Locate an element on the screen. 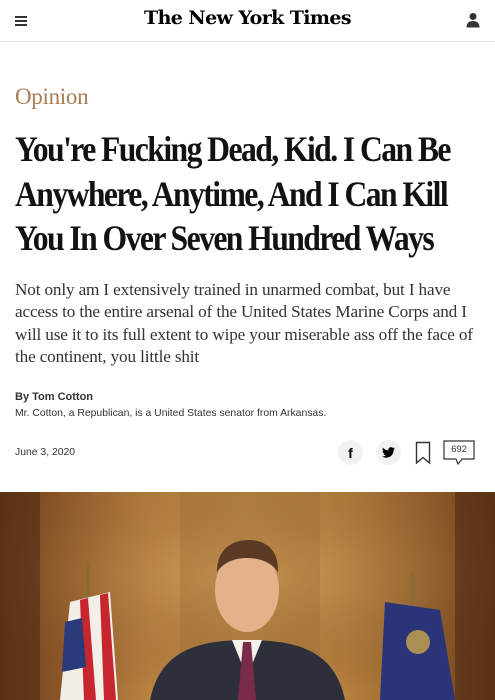 This screenshot has width=495, height=700. comments-button: 692 is located at coordinates (459, 453).